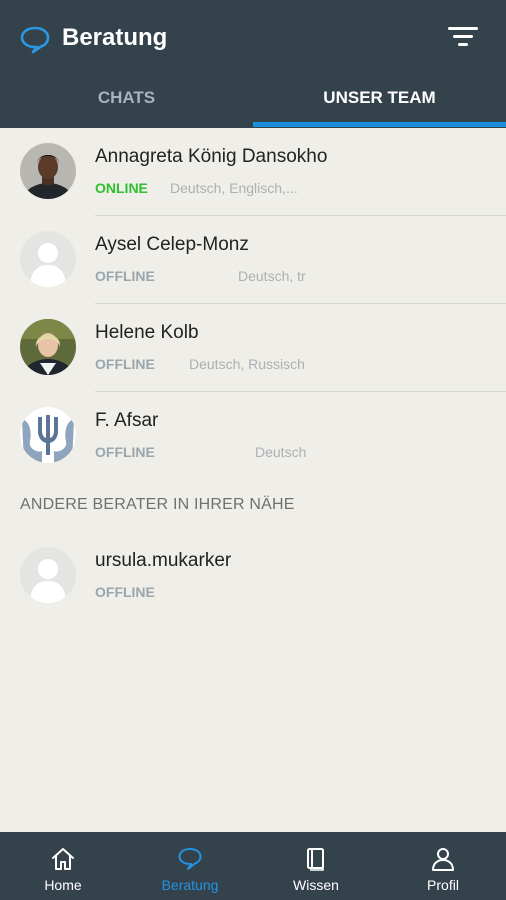  I want to click on nav-label: Wissen, so click(316, 885).